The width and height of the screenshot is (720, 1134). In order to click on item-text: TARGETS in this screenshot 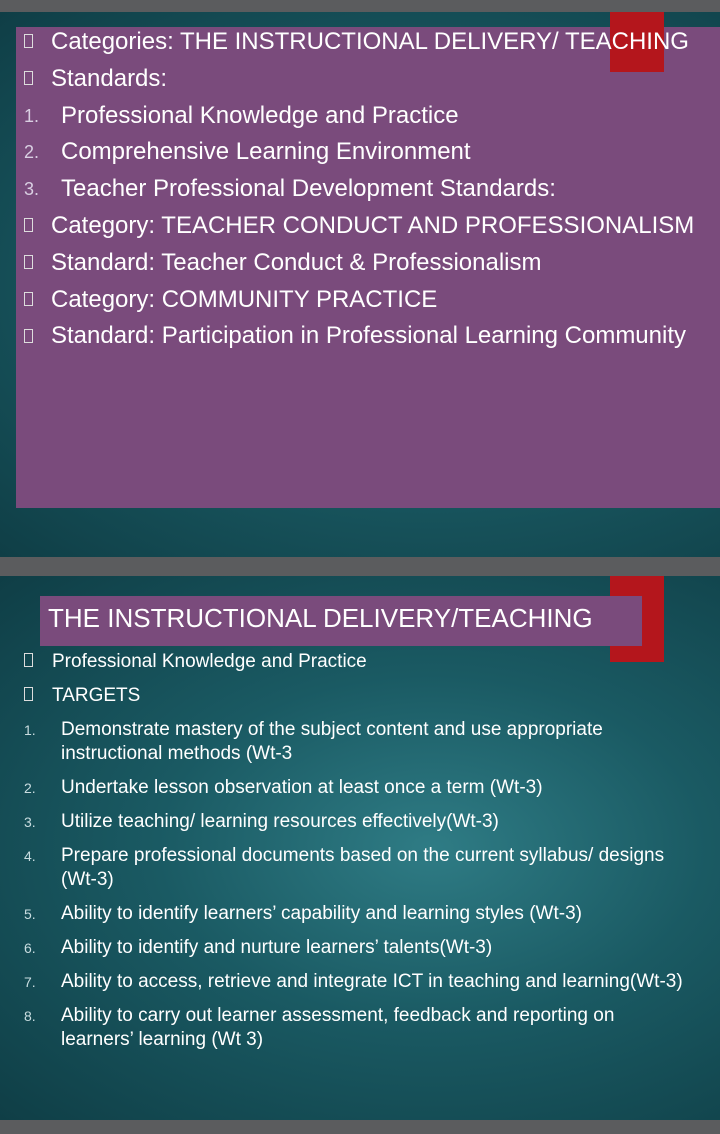, I will do `click(96, 695)`.